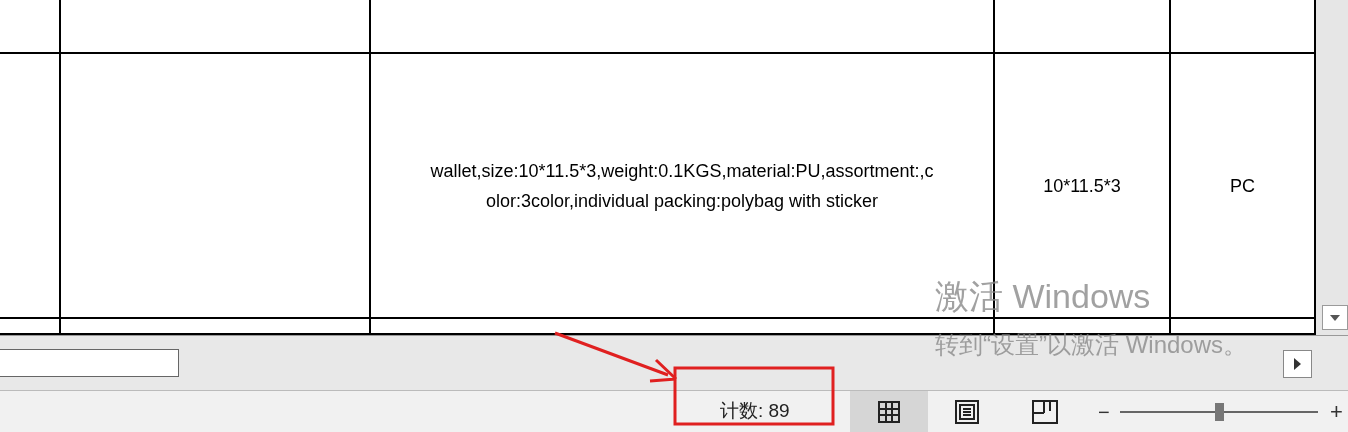  Describe the element at coordinates (1108, 411) in the screenshot. I see `zoom-out-button: −` at that location.